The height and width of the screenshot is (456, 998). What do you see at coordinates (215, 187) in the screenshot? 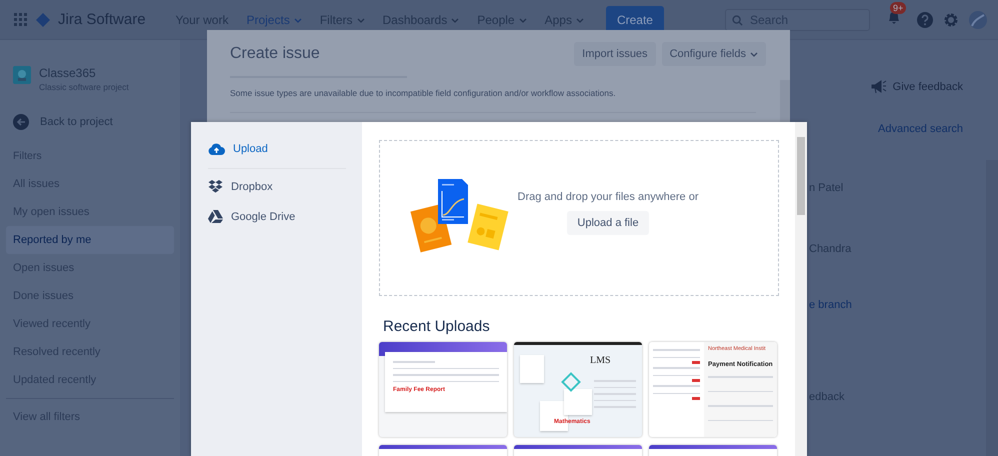
I see `dropbox-icon` at bounding box center [215, 187].